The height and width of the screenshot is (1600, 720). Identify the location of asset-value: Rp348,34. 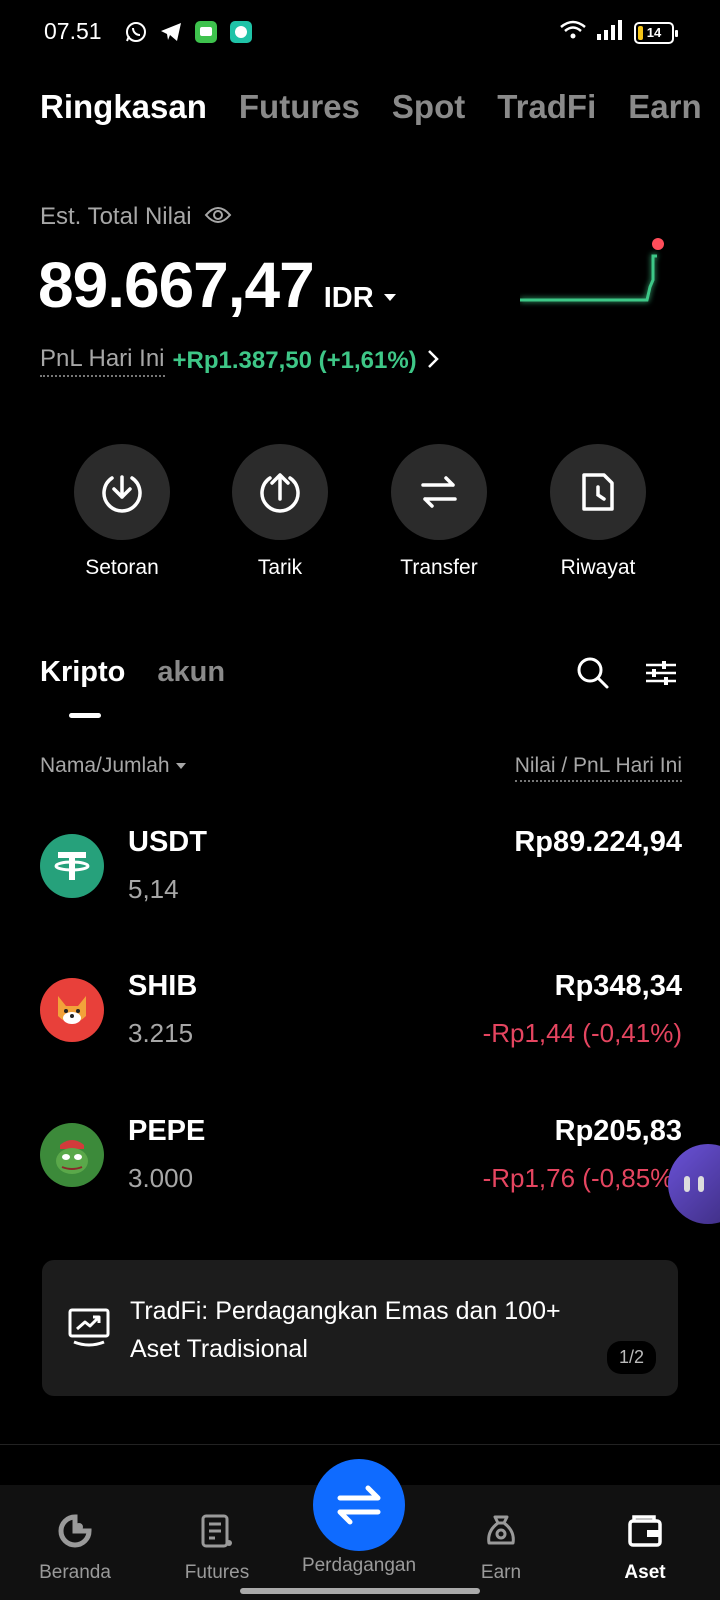
(618, 986).